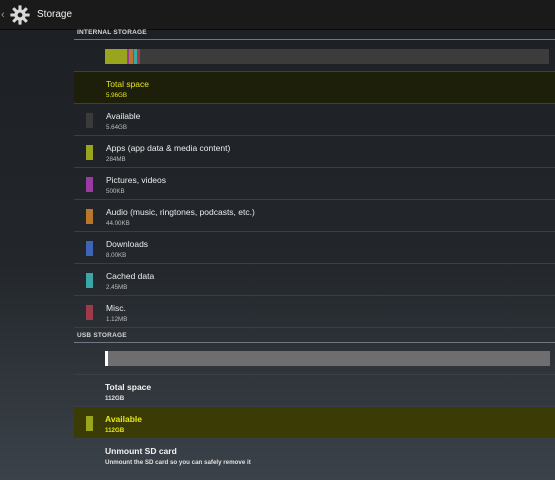 This screenshot has height=480, width=555. What do you see at coordinates (89, 248) in the screenshot?
I see `downloads-swatch` at bounding box center [89, 248].